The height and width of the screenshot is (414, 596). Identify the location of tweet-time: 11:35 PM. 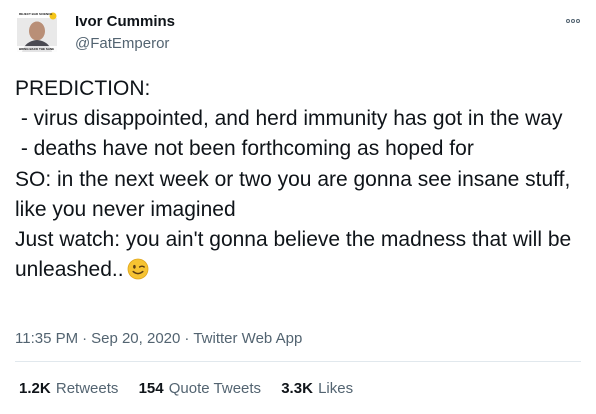
(46, 338).